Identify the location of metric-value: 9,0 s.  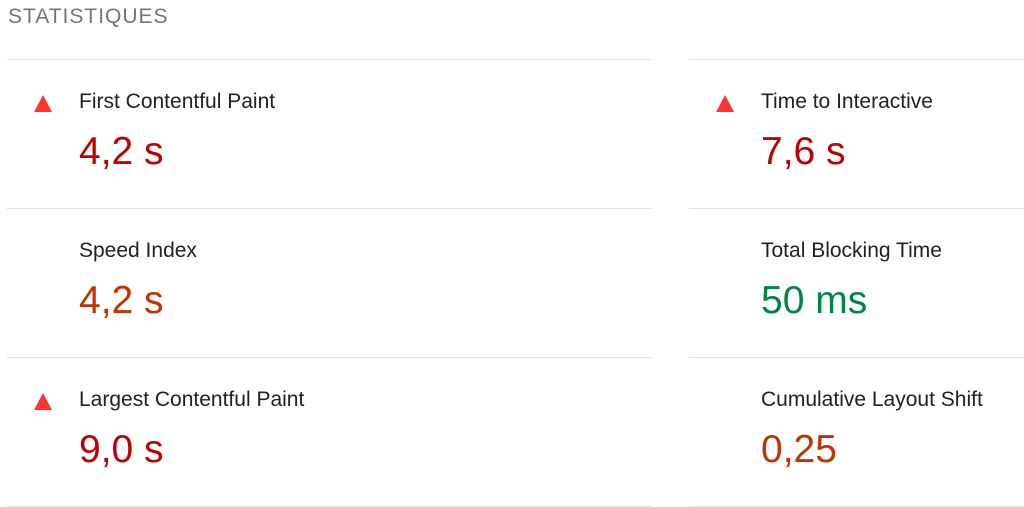
(121, 449).